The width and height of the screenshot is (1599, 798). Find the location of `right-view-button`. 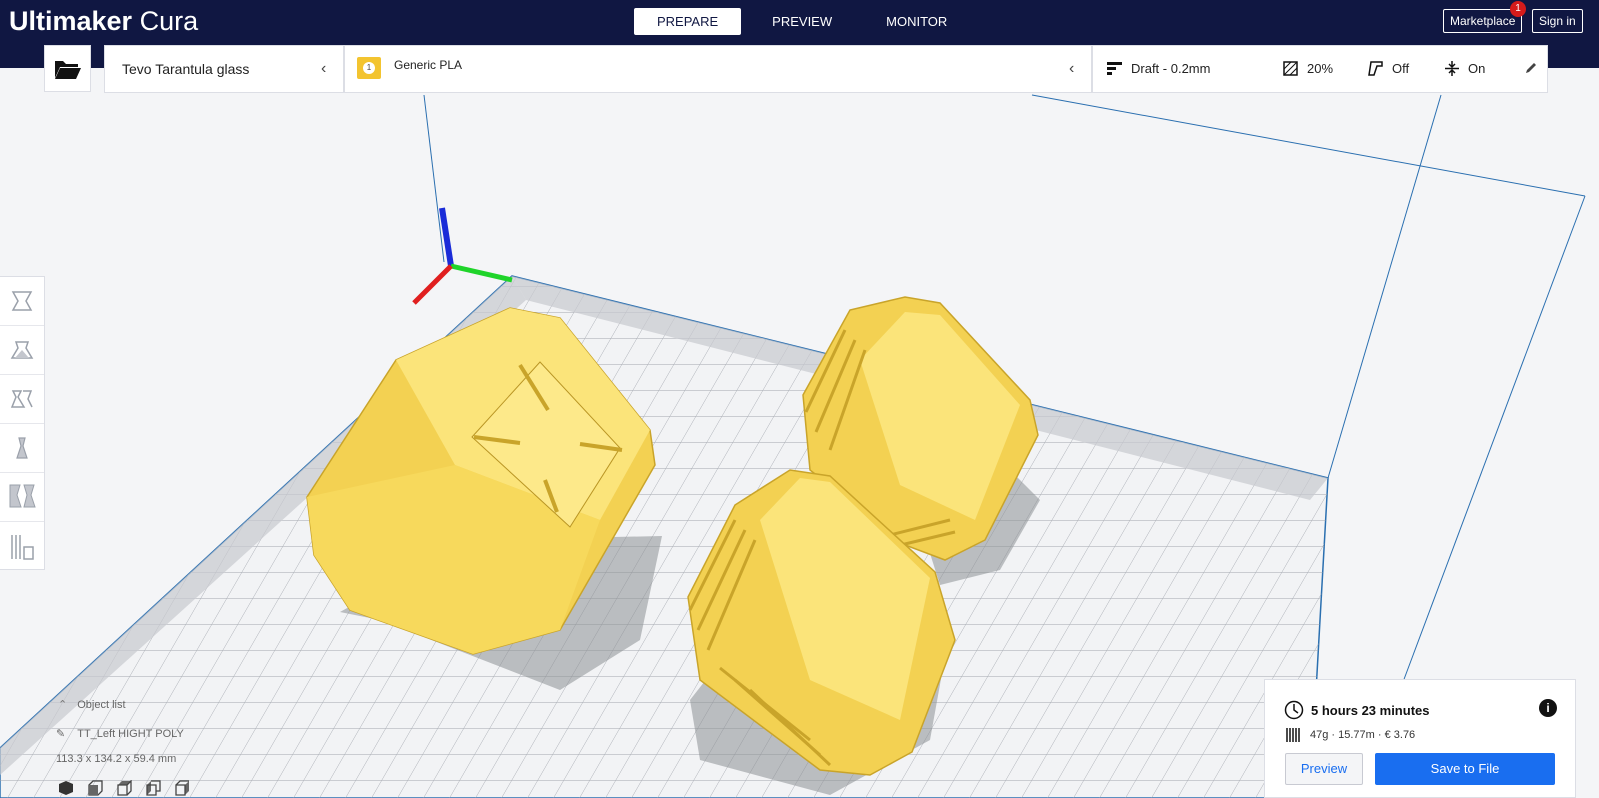

right-view-button is located at coordinates (188, 789).